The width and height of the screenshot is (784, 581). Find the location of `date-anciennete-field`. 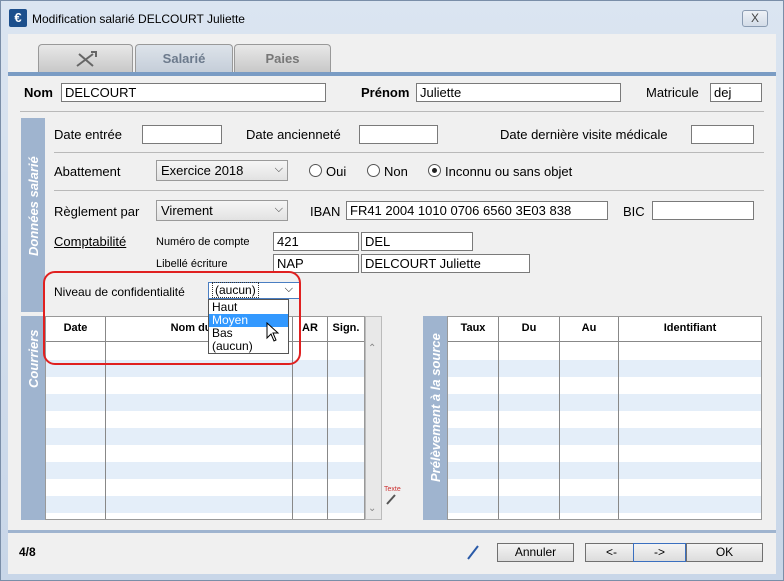

date-anciennete-field is located at coordinates (398, 134).